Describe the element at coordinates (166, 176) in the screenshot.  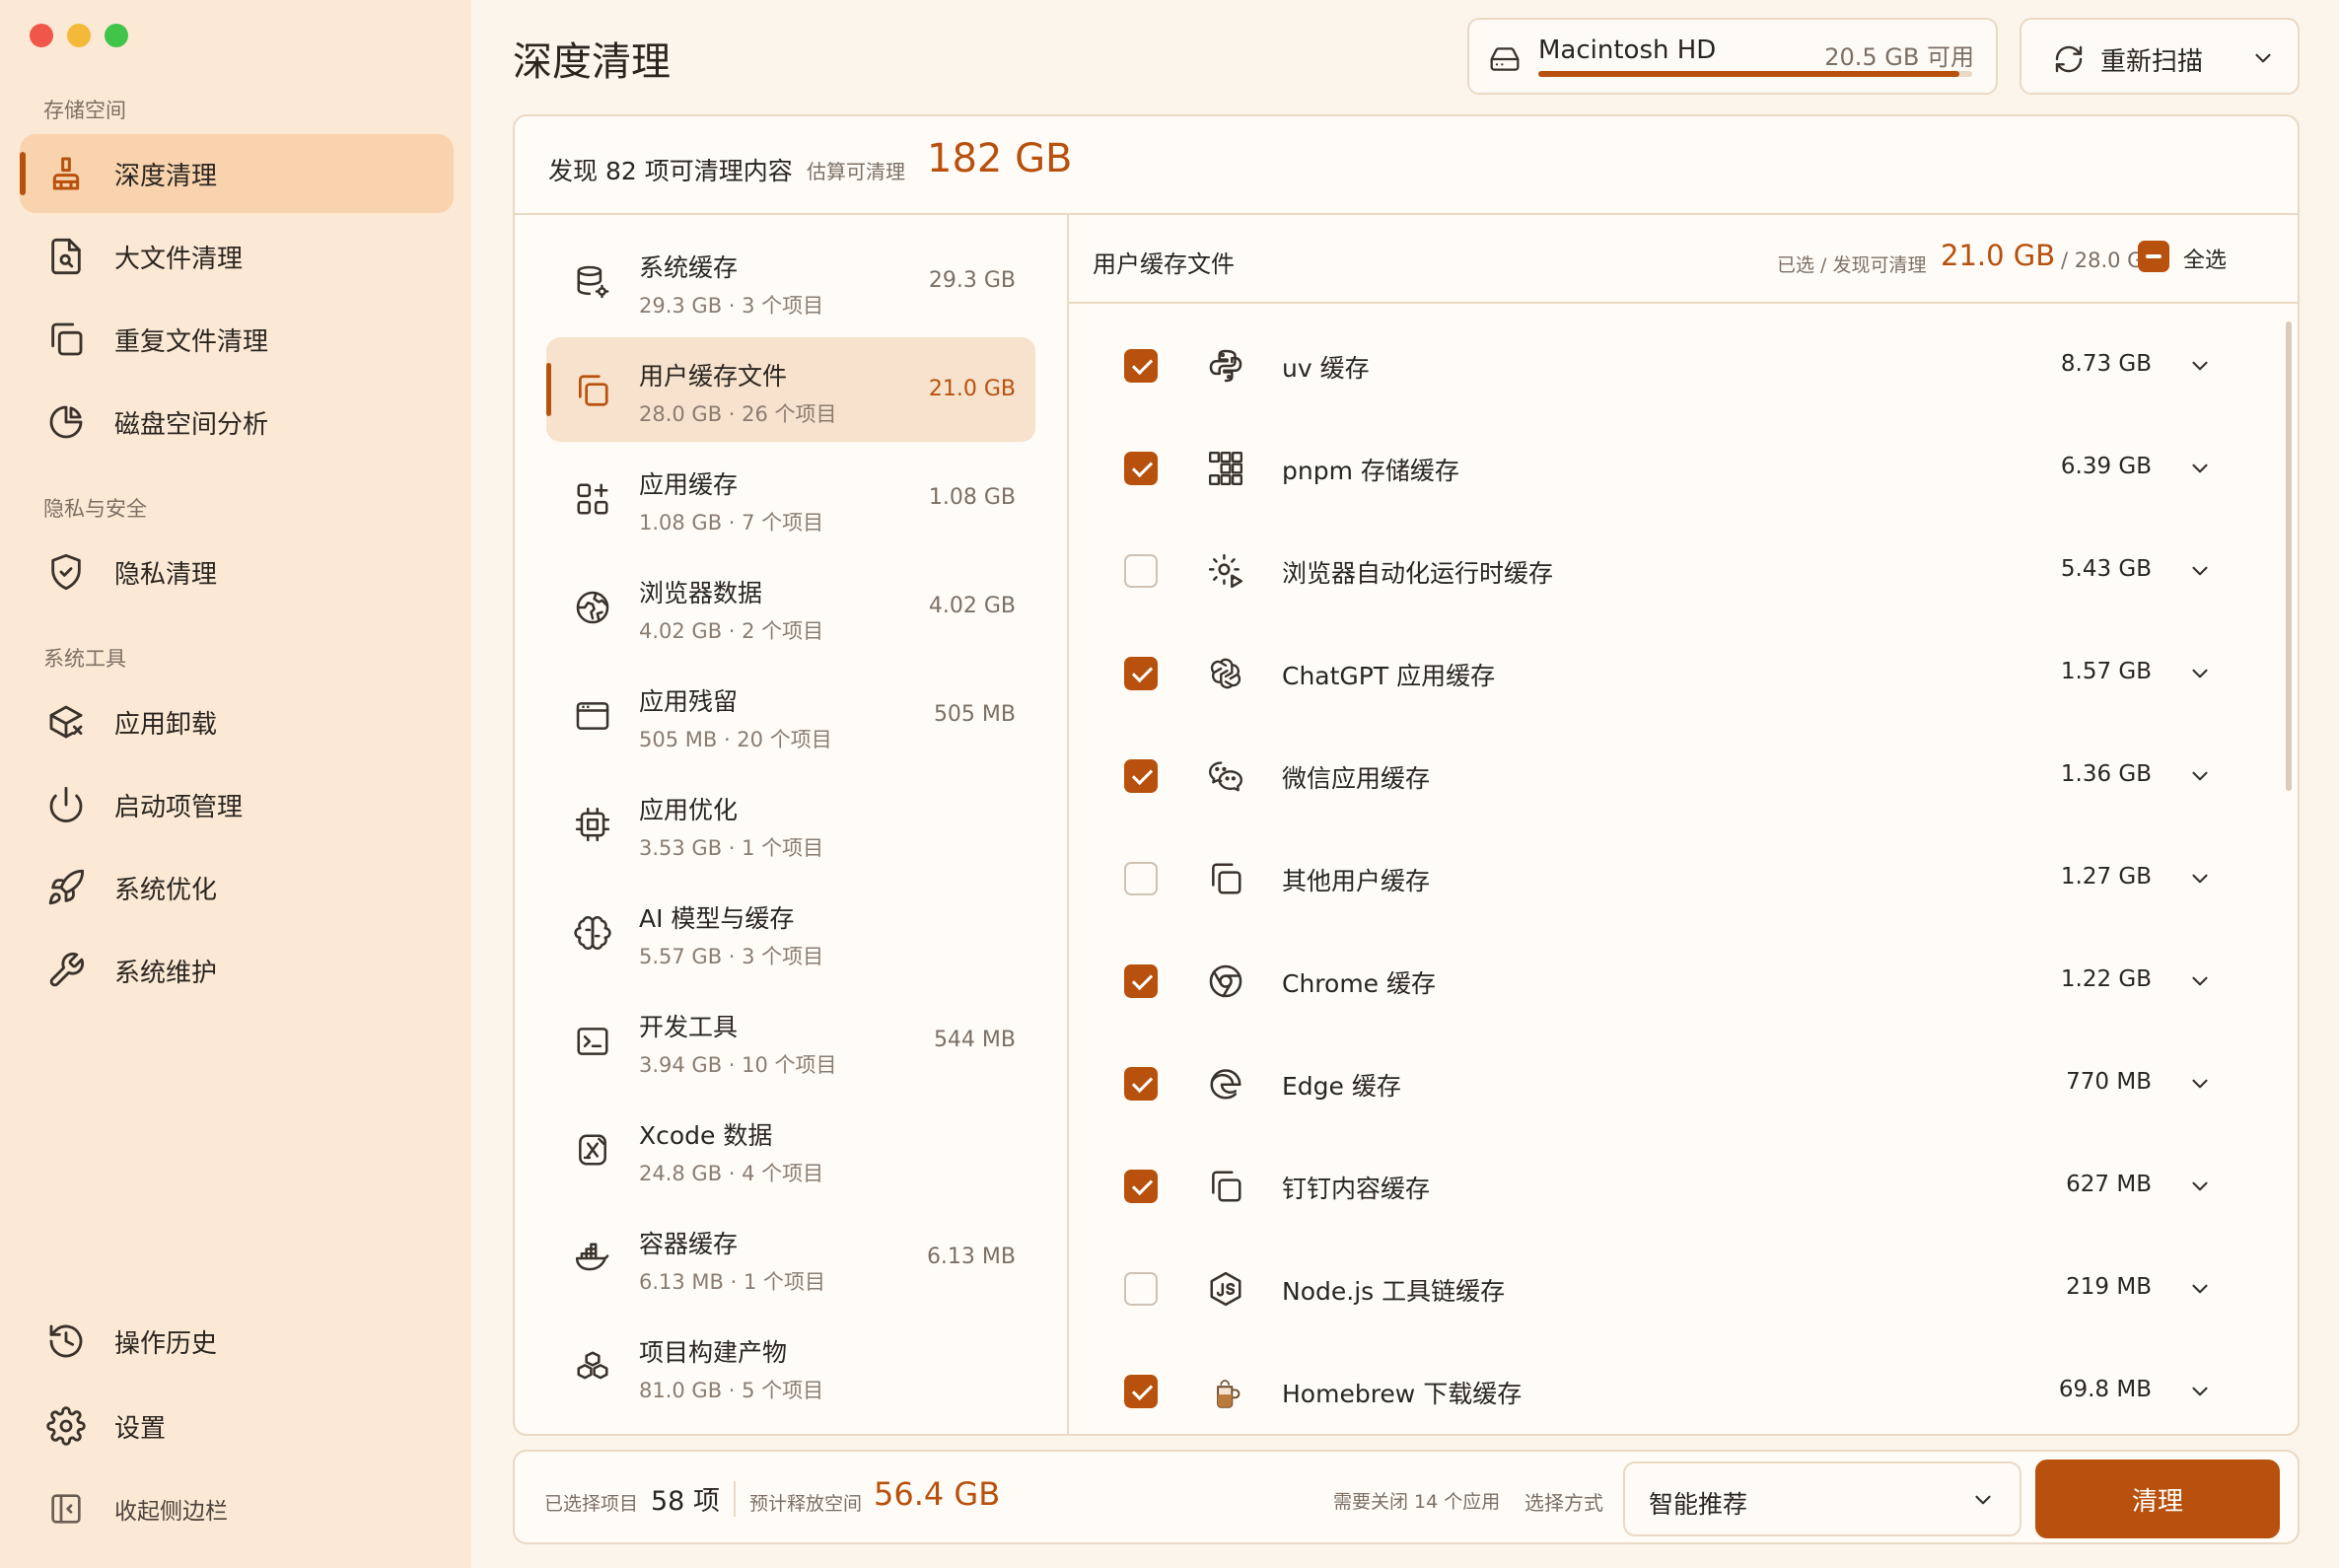
I see `sidebar-item-label: 深度清理` at that location.